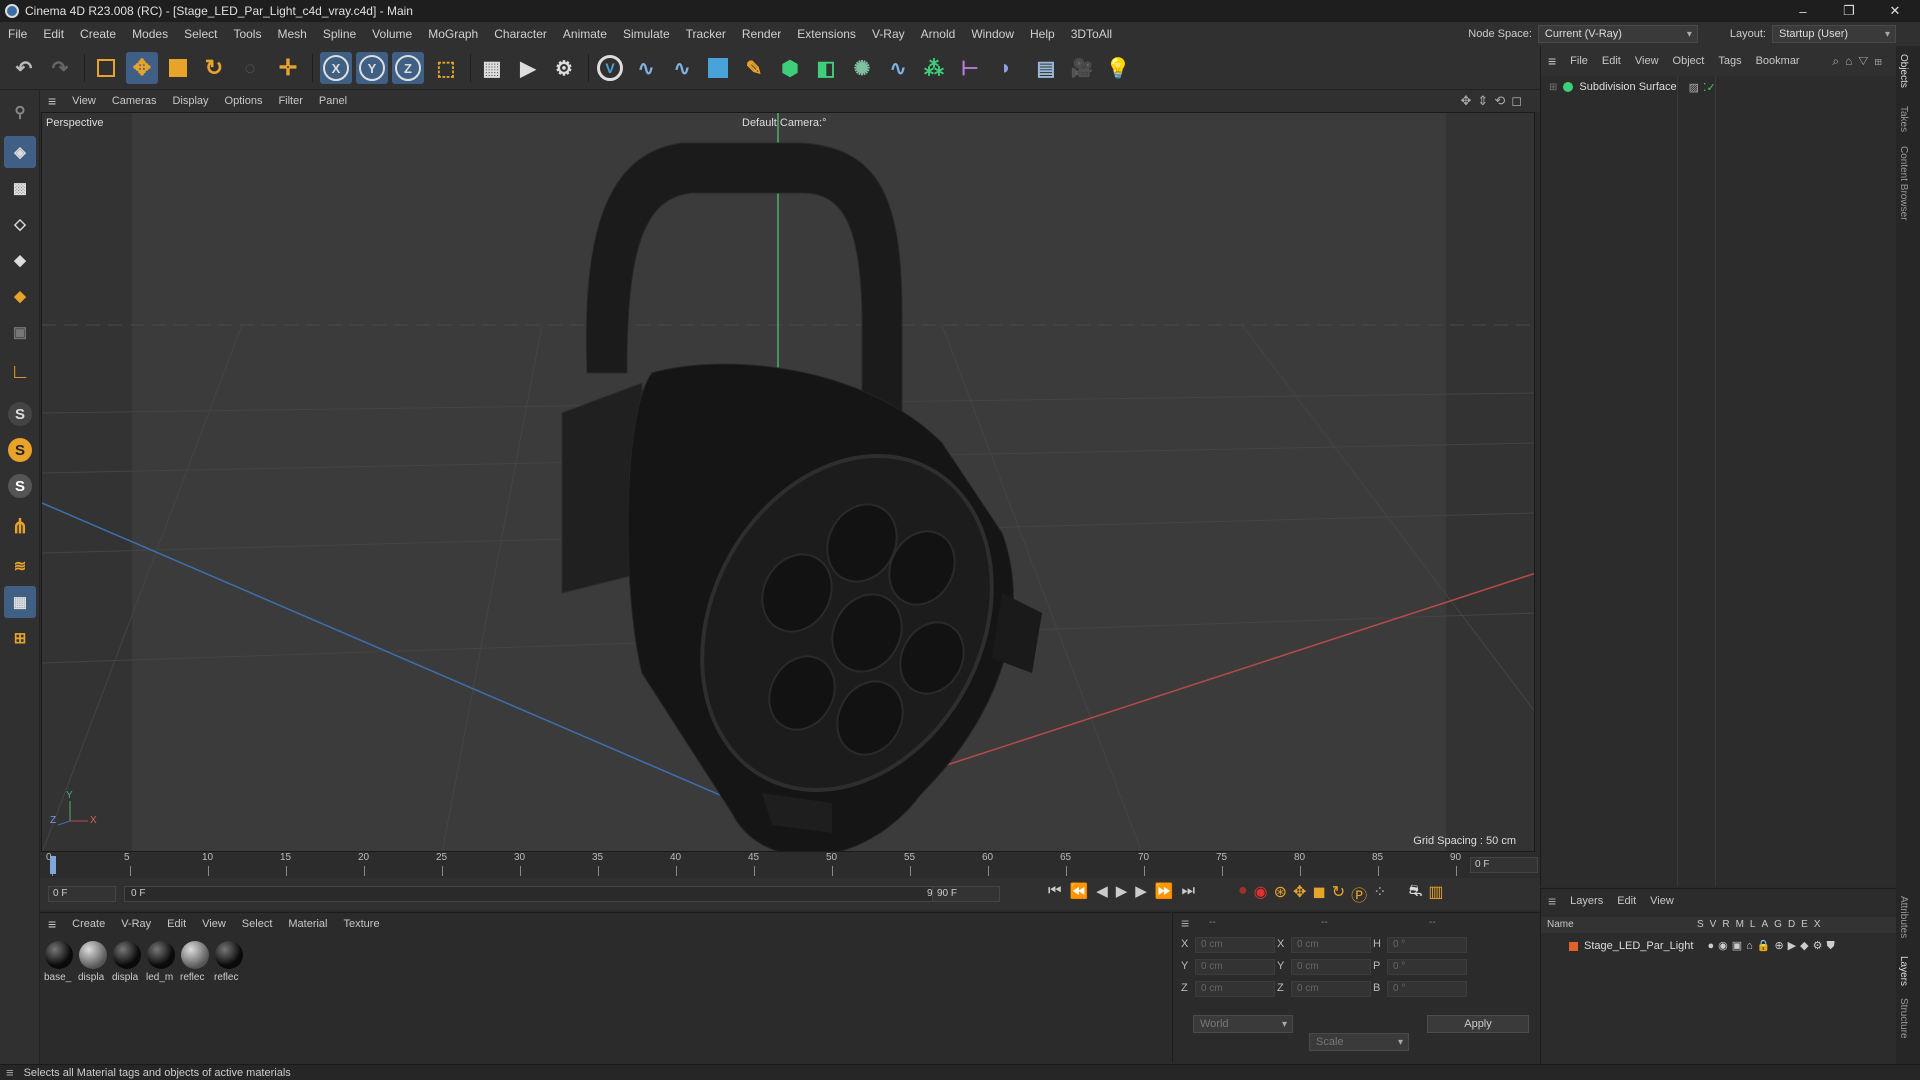  What do you see at coordinates (52, 924) in the screenshot?
I see `material-hamburger-icon: ≡` at bounding box center [52, 924].